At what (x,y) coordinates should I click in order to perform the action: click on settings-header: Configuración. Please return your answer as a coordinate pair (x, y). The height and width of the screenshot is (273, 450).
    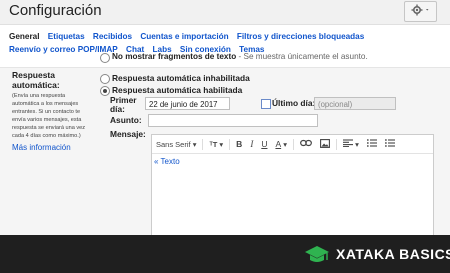
    Looking at the image, I should click on (225, 12).